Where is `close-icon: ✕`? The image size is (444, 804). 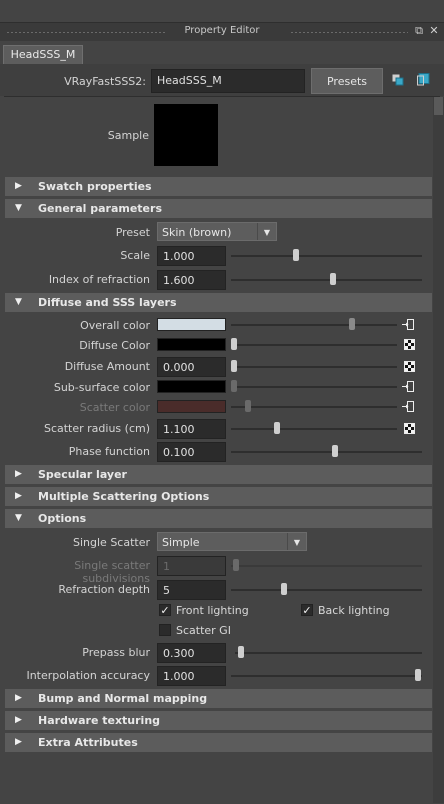
close-icon: ✕ is located at coordinates (434, 31).